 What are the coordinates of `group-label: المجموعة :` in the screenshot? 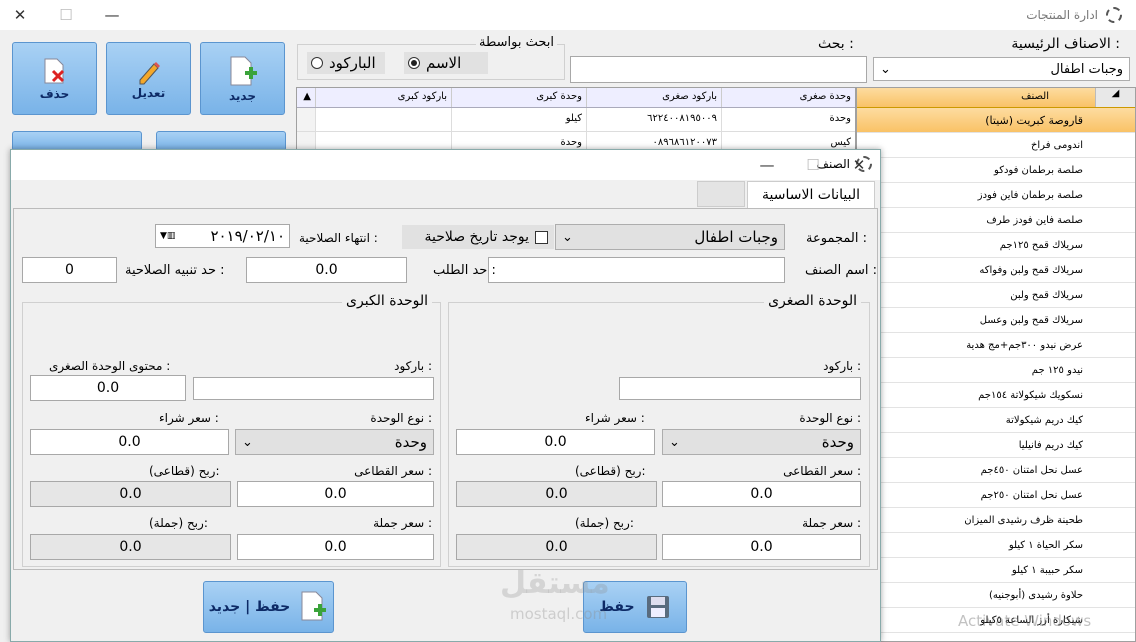 It's located at (836, 238).